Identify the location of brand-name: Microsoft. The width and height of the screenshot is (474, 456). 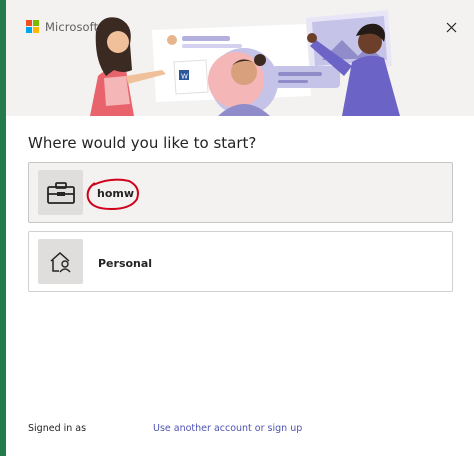
(72, 27).